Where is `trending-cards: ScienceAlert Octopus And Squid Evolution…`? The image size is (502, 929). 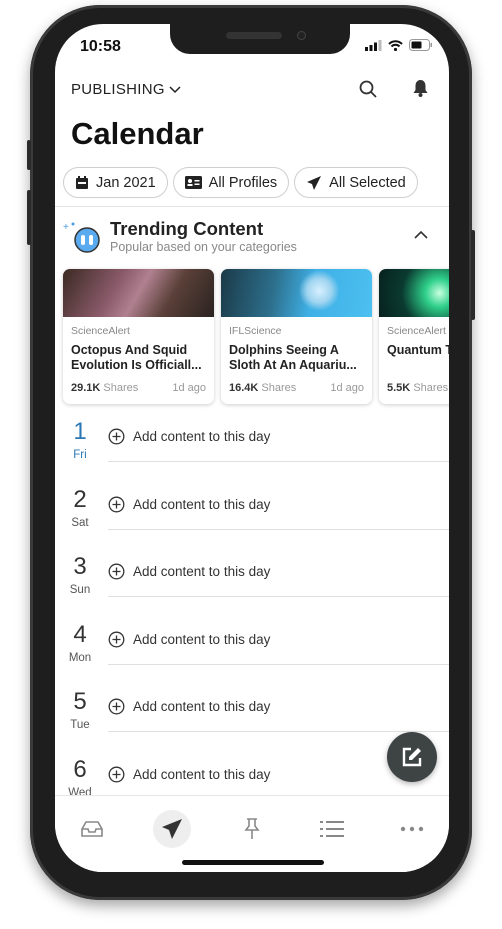
trending-cards: ScienceAlert Octopus And Squid Evolution… is located at coordinates (256, 336).